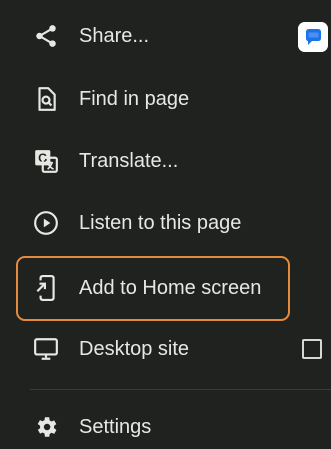 This screenshot has width=331, height=449. I want to click on menu-divider, so click(180, 389).